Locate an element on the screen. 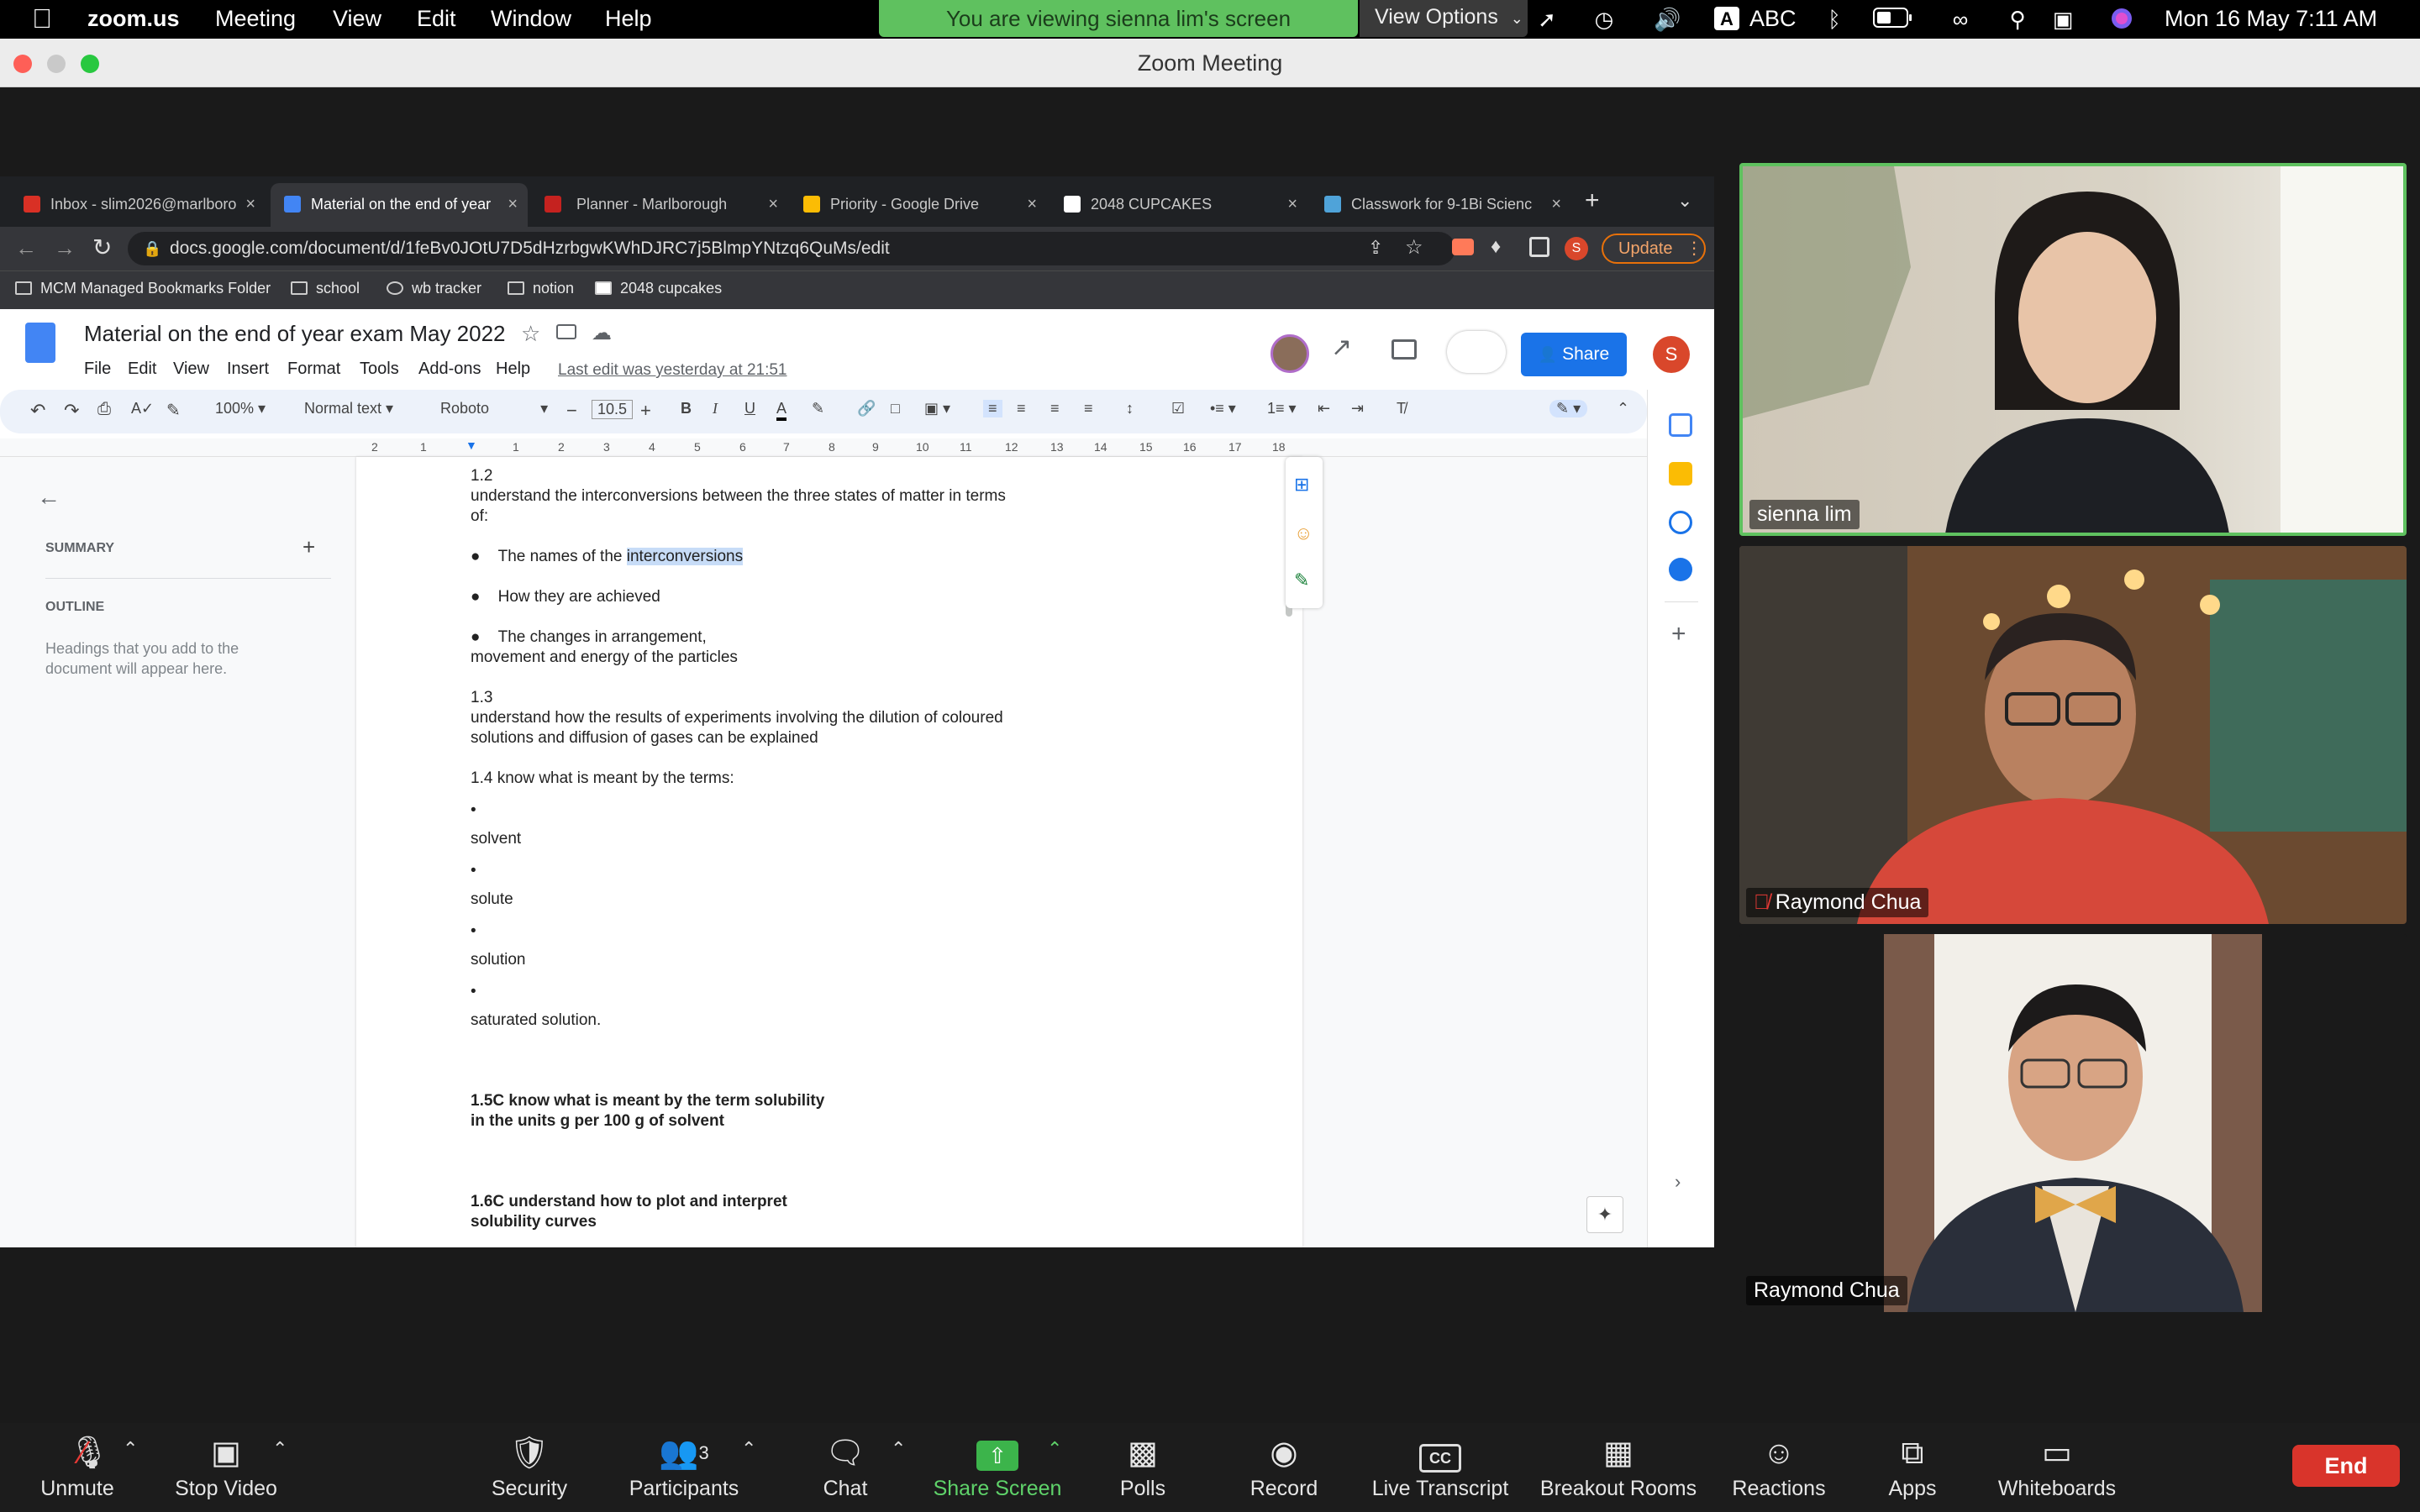  browser-tab-classwork: Classwork for 9-1Bi Scienc × is located at coordinates (1441, 205).